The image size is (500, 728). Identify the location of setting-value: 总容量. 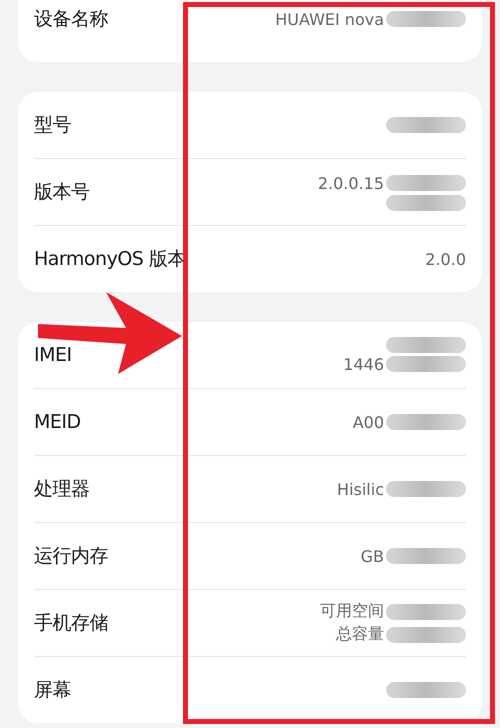
(360, 634).